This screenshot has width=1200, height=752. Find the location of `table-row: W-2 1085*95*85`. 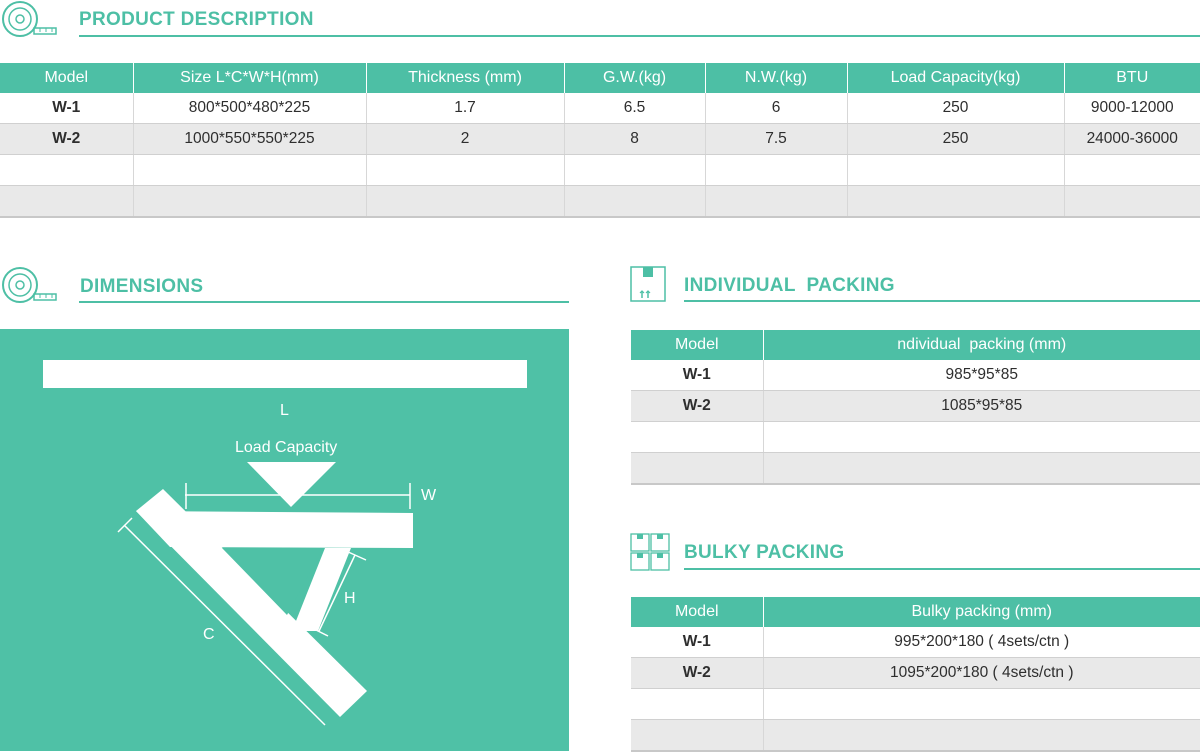

table-row: W-2 1085*95*85 is located at coordinates (915, 406).